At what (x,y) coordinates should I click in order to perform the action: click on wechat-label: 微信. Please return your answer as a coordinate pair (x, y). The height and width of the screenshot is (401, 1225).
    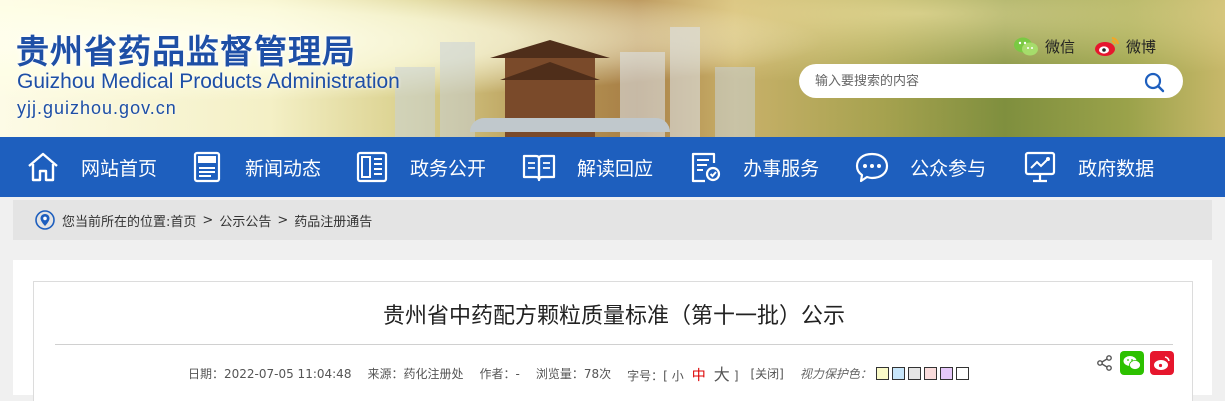
    Looking at the image, I should click on (1060, 46).